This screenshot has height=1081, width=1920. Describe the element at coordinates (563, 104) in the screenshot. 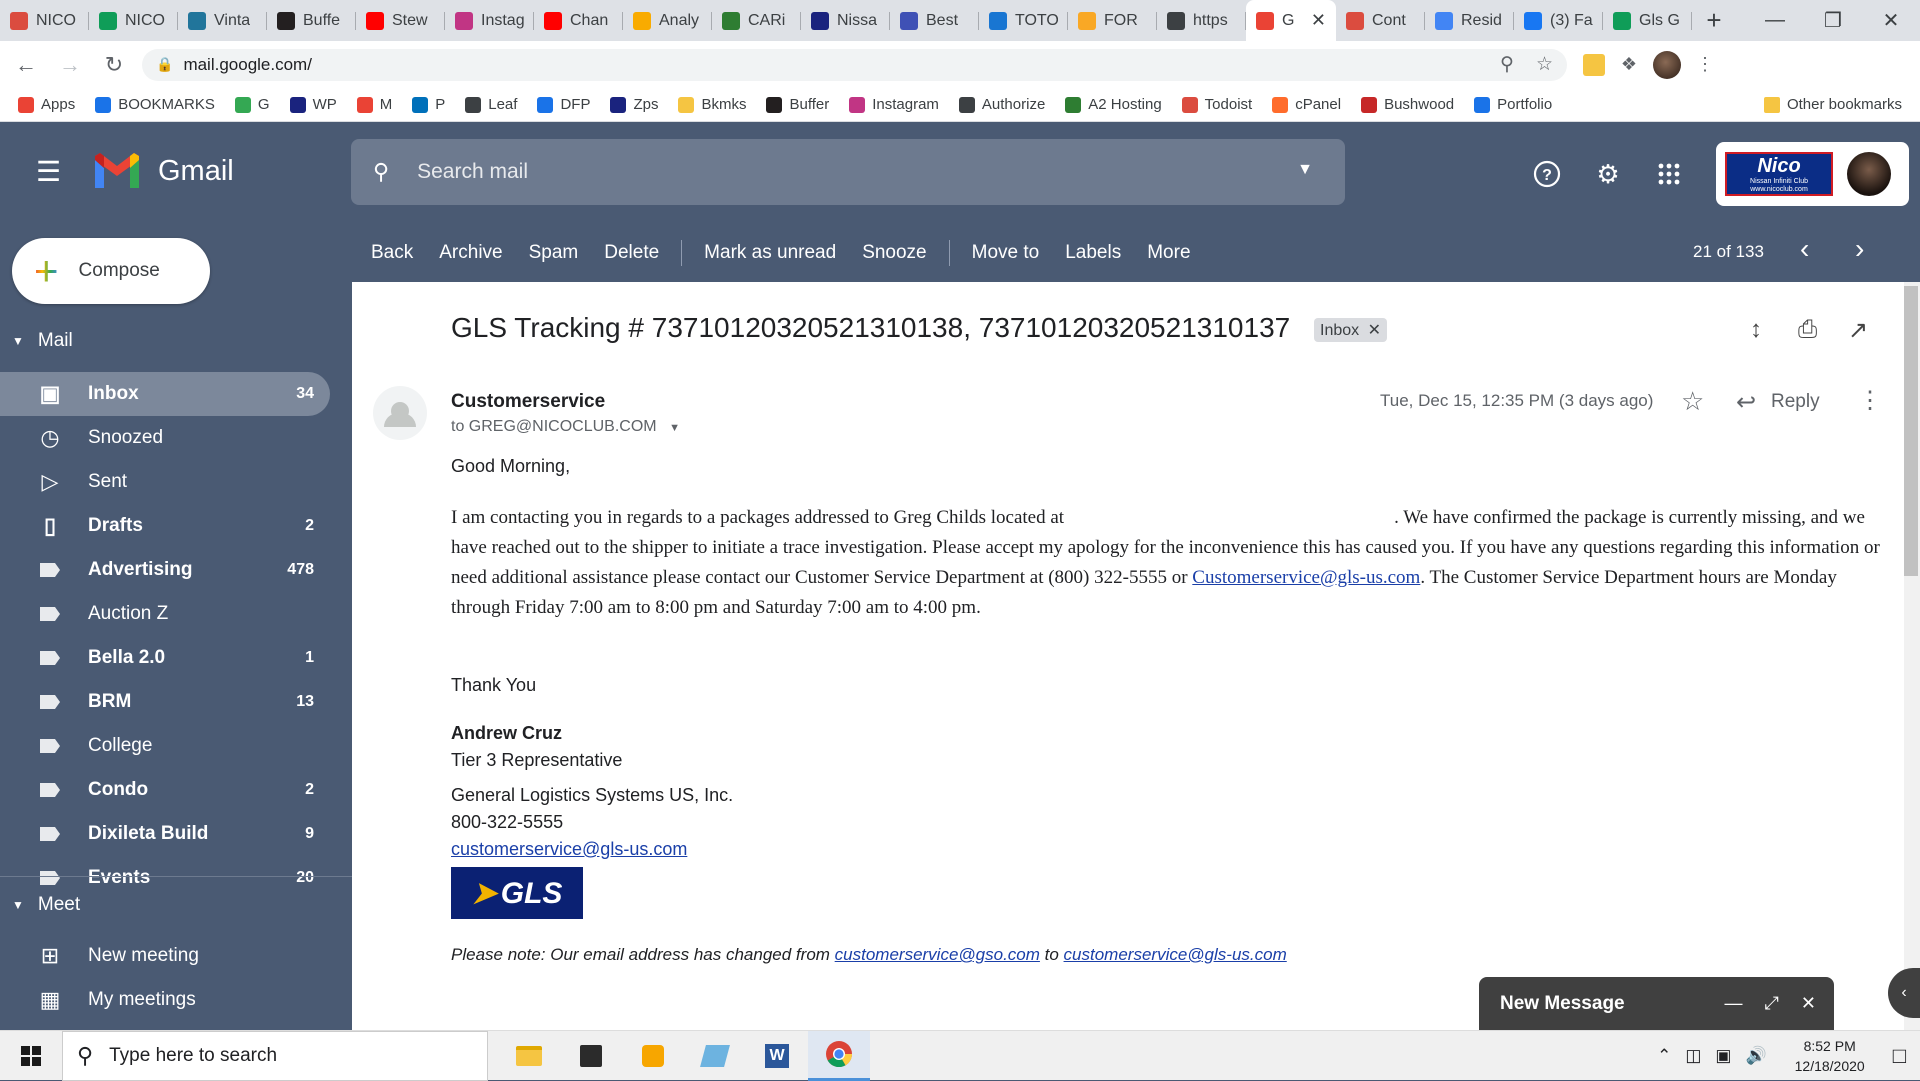

I see `bookmark-item: DFP` at that location.